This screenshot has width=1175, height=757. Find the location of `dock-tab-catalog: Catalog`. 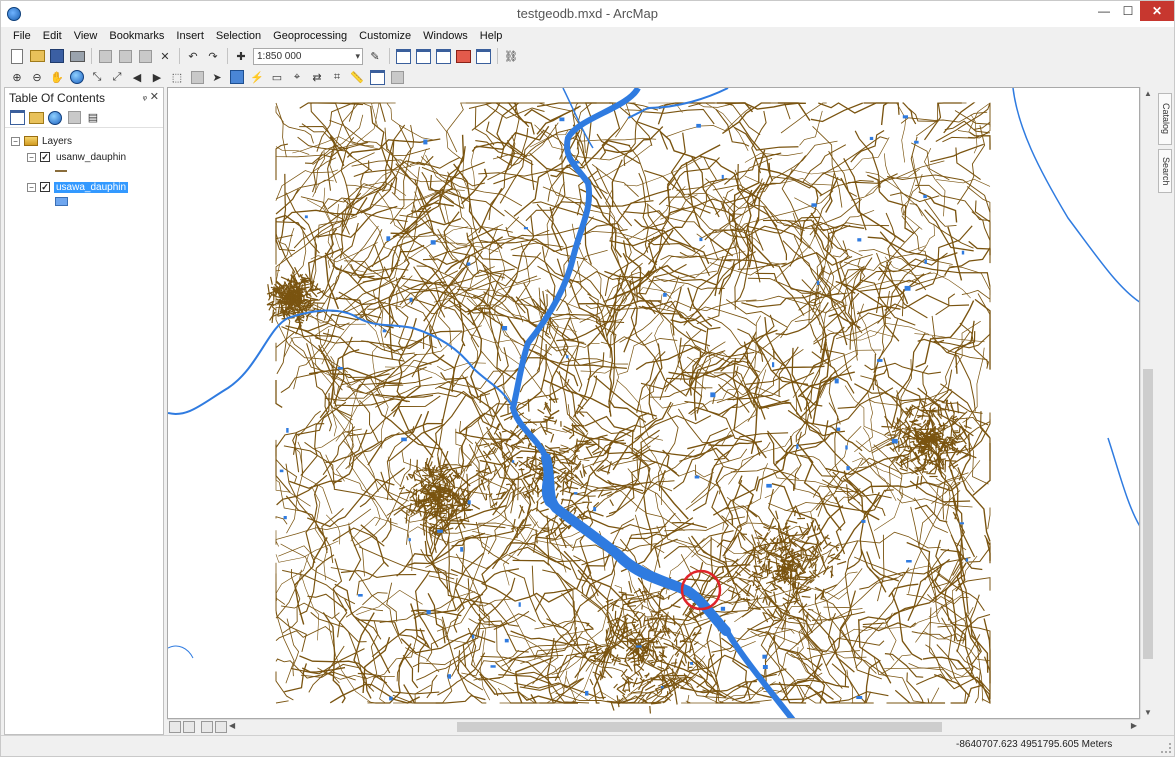

dock-tab-catalog: Catalog is located at coordinates (1165, 119).